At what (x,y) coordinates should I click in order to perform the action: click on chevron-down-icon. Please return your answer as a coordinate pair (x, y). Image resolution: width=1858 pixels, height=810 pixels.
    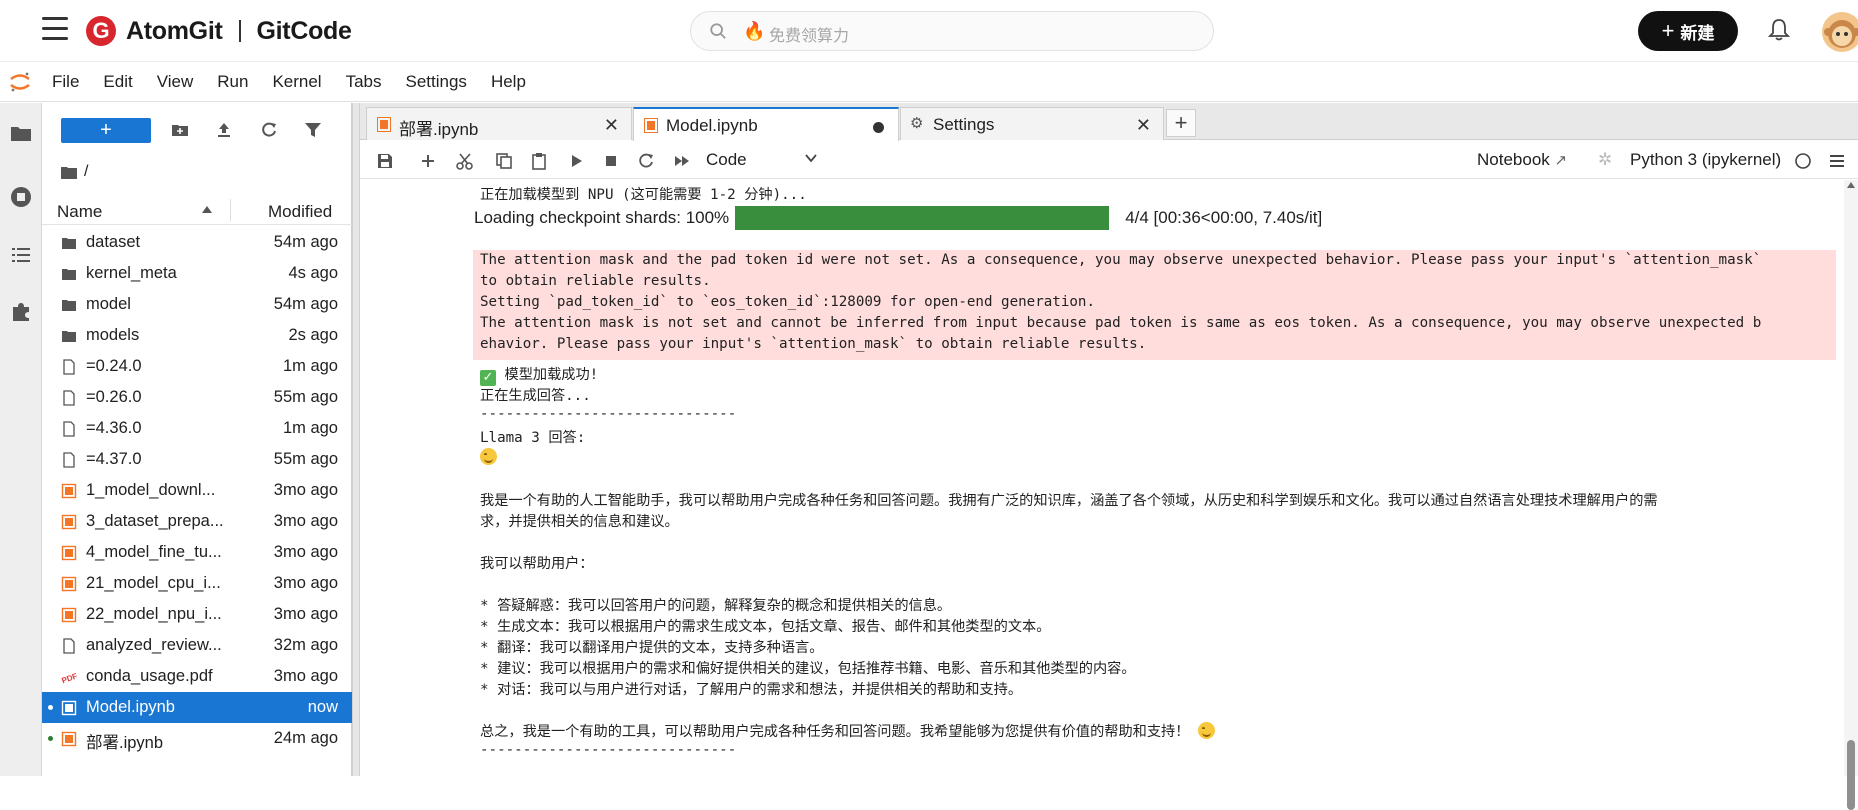
    Looking at the image, I should click on (811, 158).